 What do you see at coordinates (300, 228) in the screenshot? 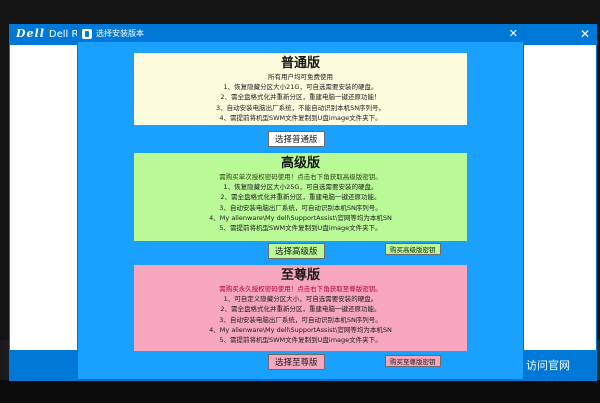
I see `advanced-line: 5、需提前将机型SWM文件复制到U盘image文件夹下。` at bounding box center [300, 228].